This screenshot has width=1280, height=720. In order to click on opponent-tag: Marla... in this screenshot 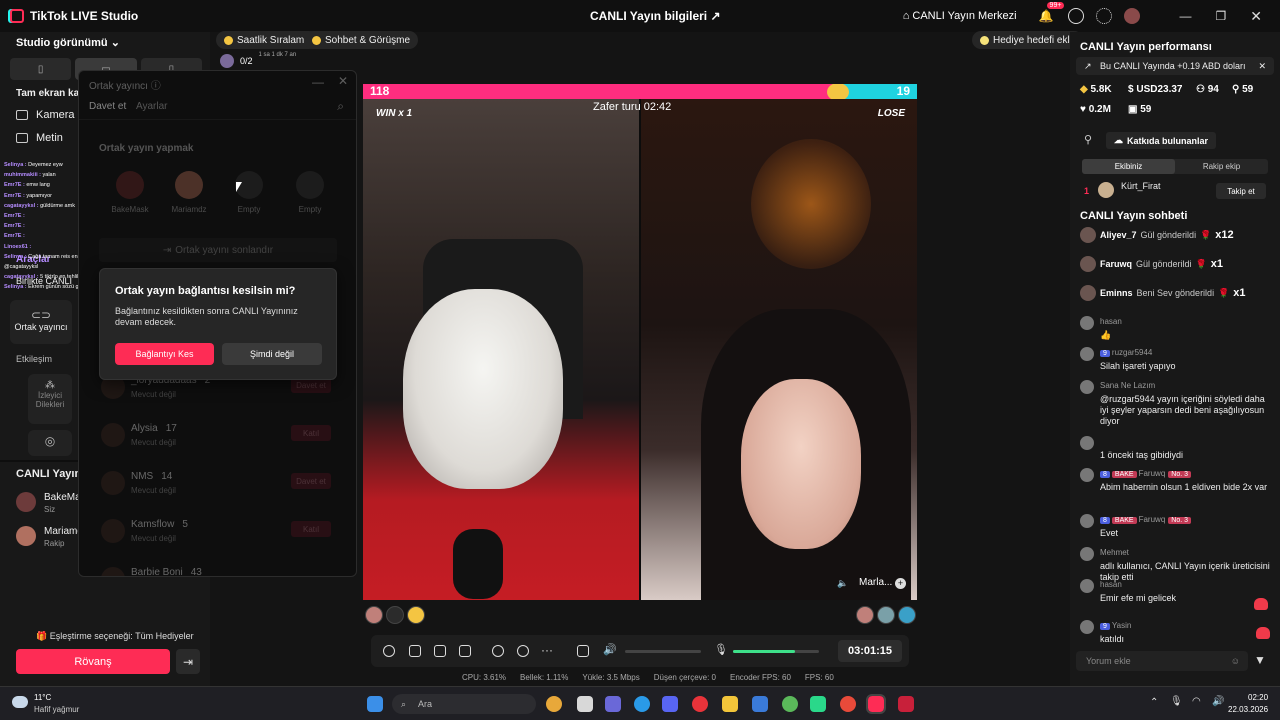, I will do `click(875, 582)`.